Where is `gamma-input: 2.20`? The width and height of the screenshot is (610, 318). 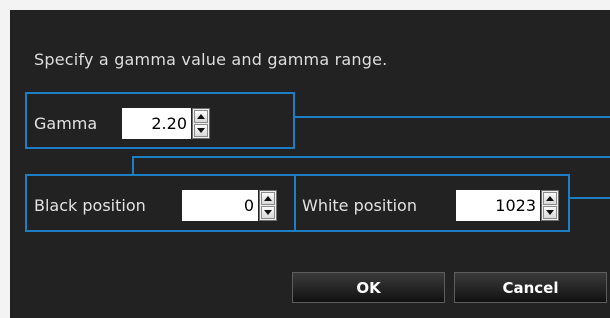 gamma-input: 2.20 is located at coordinates (156, 123).